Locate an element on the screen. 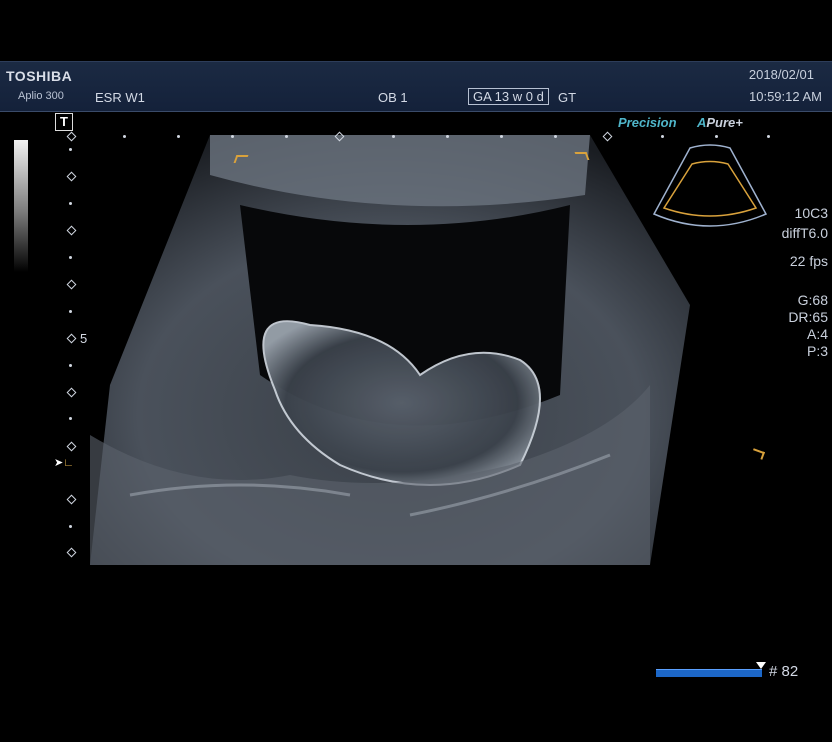  depth-label: 5 is located at coordinates (84, 338).